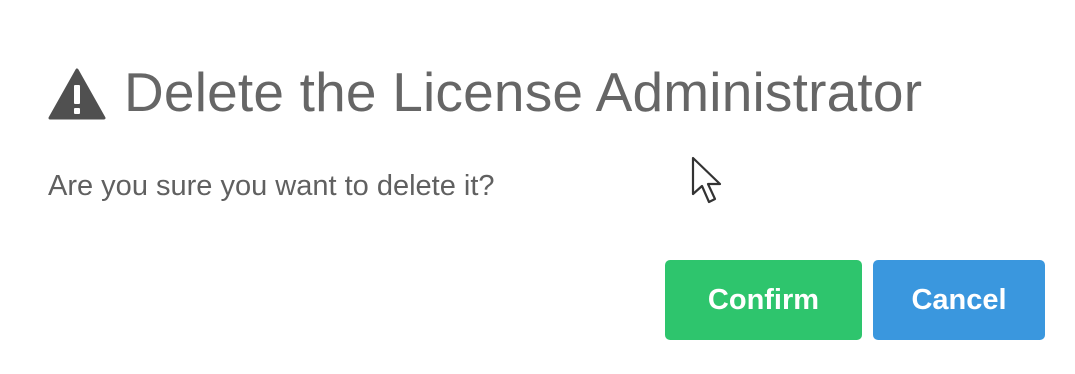 Image resolution: width=1075 pixels, height=374 pixels. What do you see at coordinates (77, 94) in the screenshot?
I see `warning-triangle-icon` at bounding box center [77, 94].